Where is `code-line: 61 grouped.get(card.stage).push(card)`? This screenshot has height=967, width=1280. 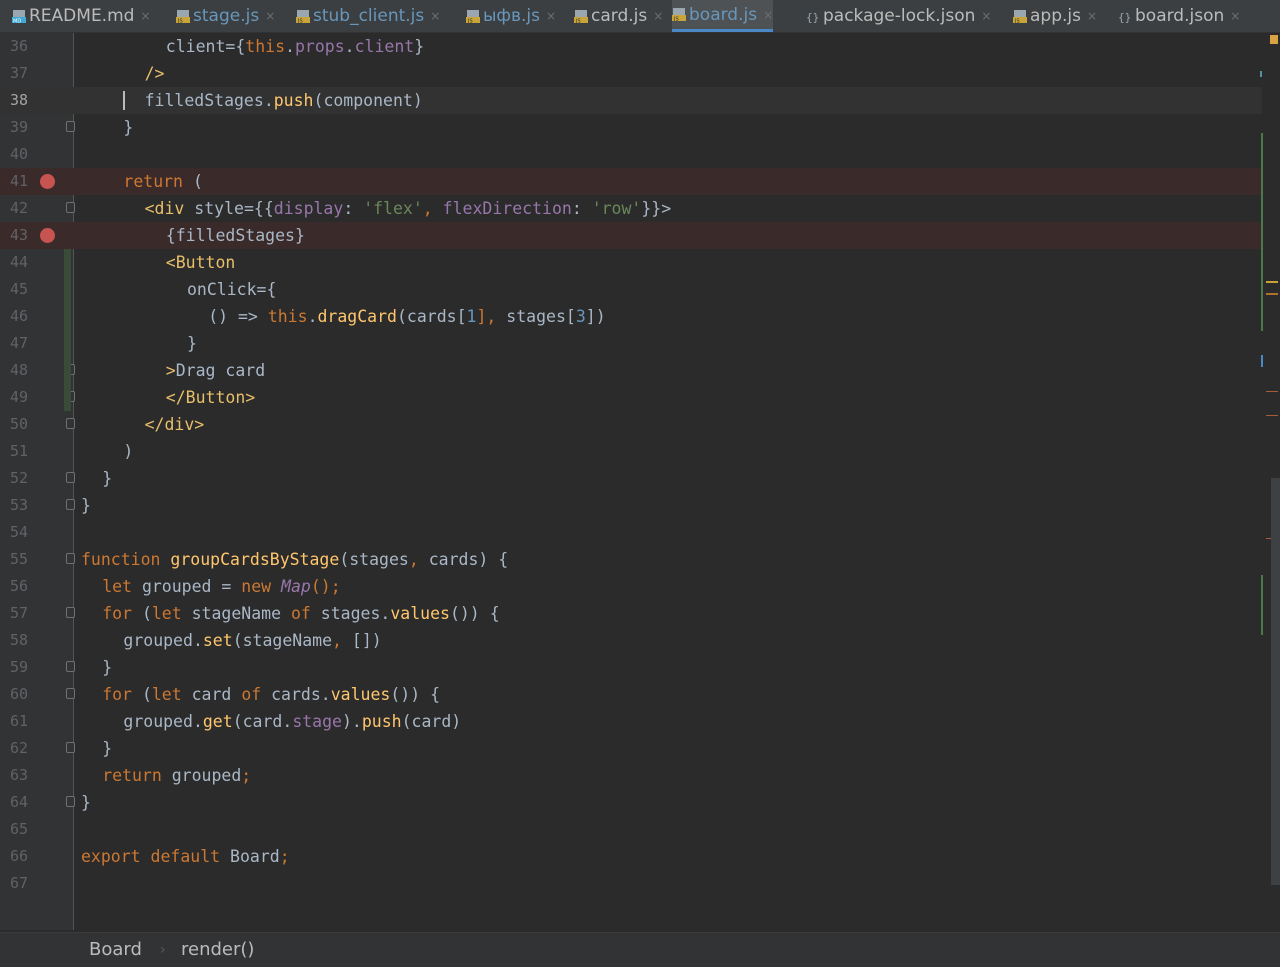 code-line: 61 grouped.get(card.stage).push(card) is located at coordinates (631, 721).